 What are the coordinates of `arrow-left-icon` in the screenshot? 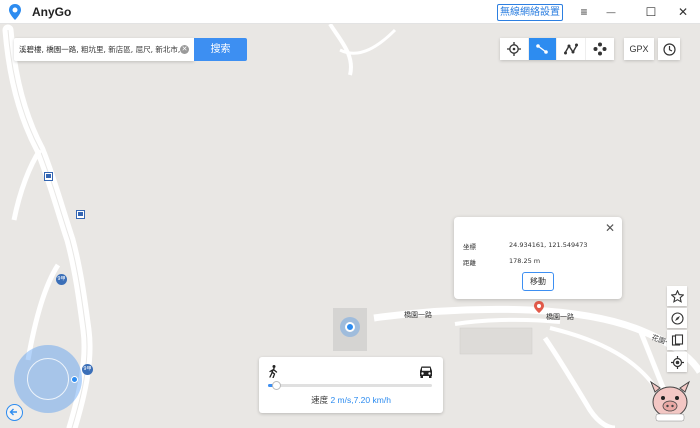 It's located at (13, 412).